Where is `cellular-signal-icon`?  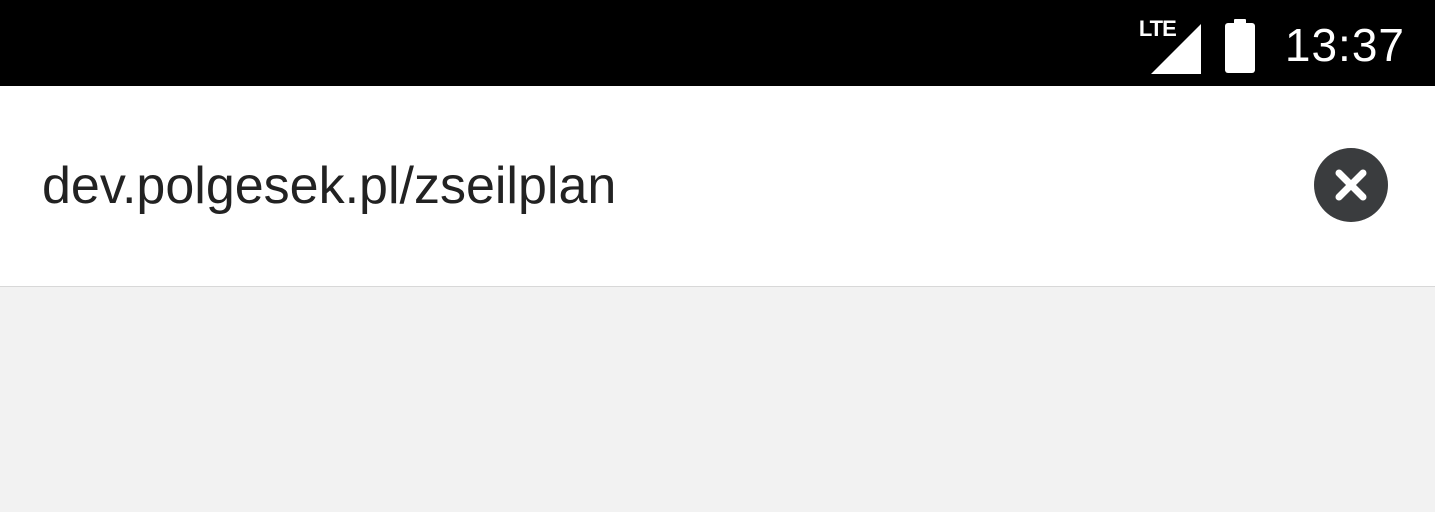 cellular-signal-icon is located at coordinates (1175, 49).